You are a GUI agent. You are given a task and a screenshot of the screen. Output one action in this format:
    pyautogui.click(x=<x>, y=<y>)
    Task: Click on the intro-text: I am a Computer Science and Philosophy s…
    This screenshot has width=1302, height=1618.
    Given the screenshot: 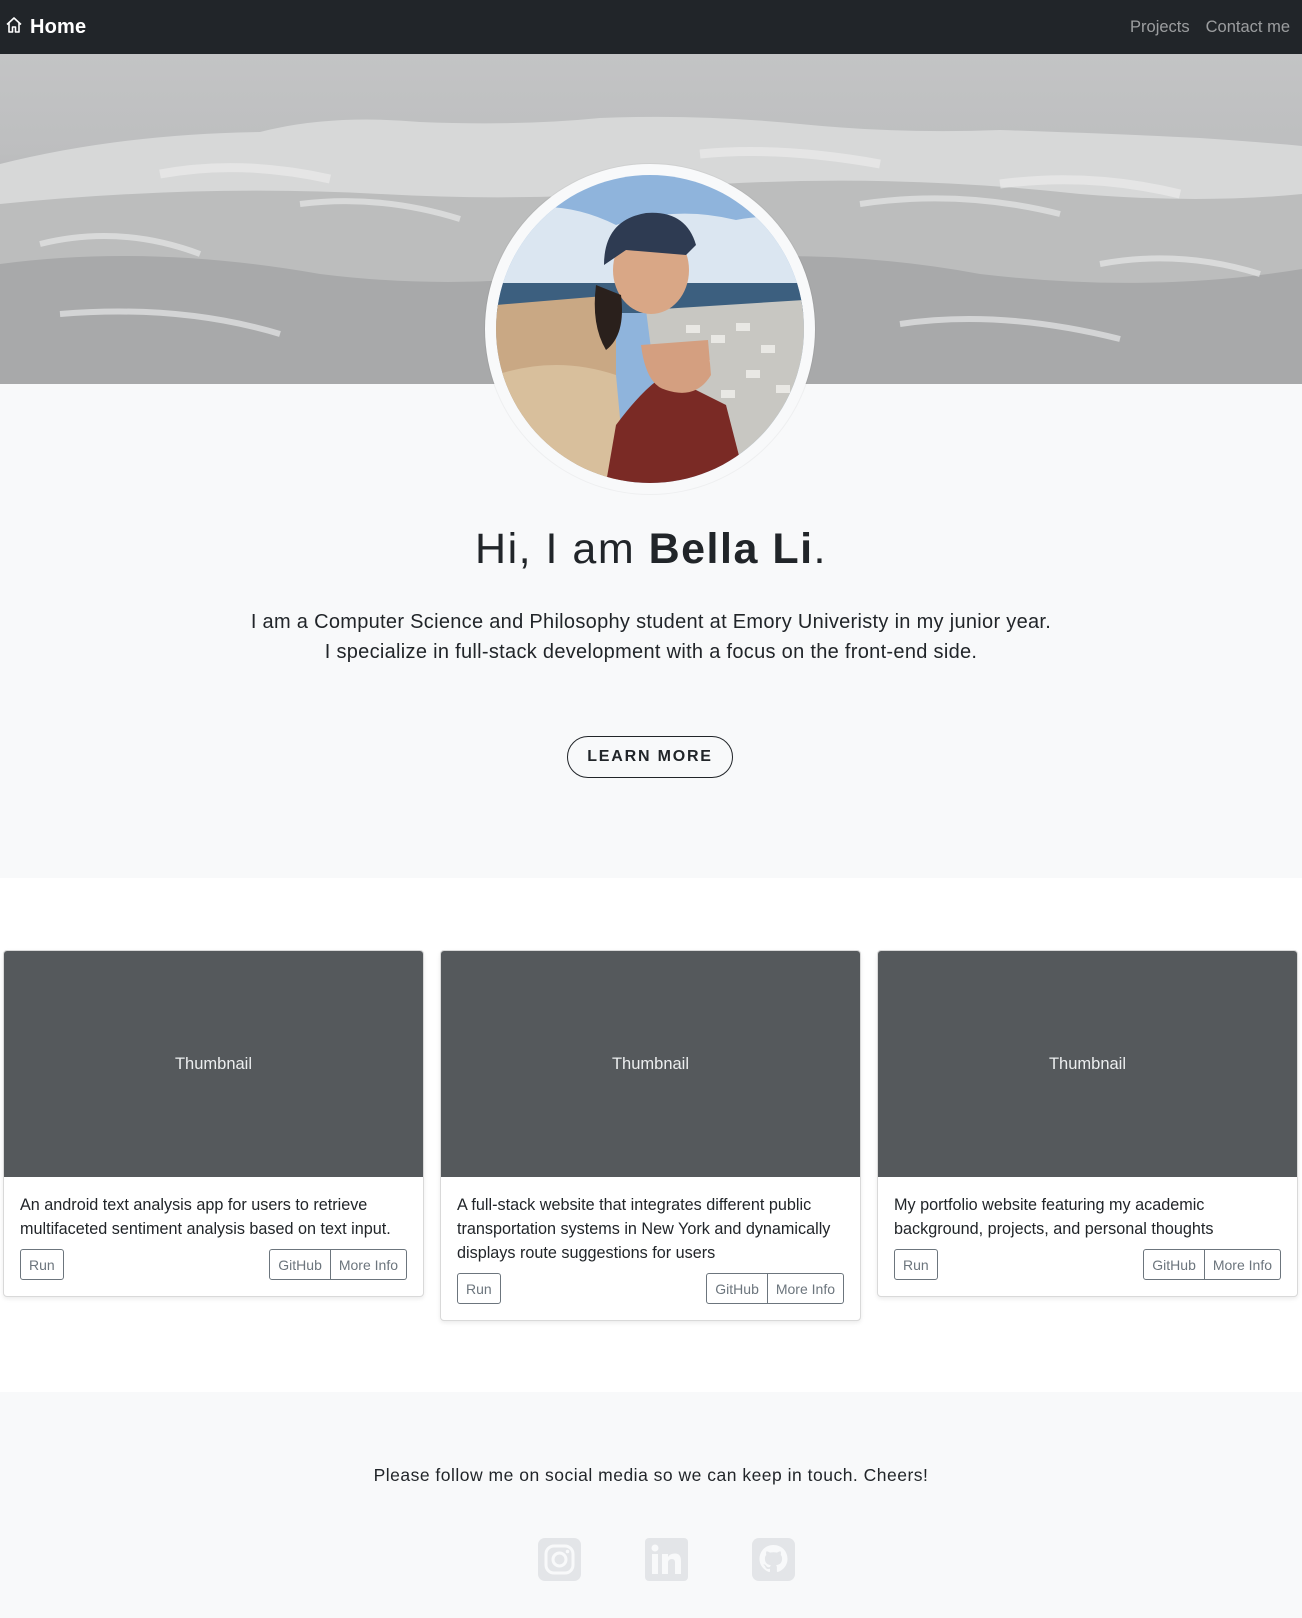 What is the action you would take?
    pyautogui.click(x=651, y=637)
    